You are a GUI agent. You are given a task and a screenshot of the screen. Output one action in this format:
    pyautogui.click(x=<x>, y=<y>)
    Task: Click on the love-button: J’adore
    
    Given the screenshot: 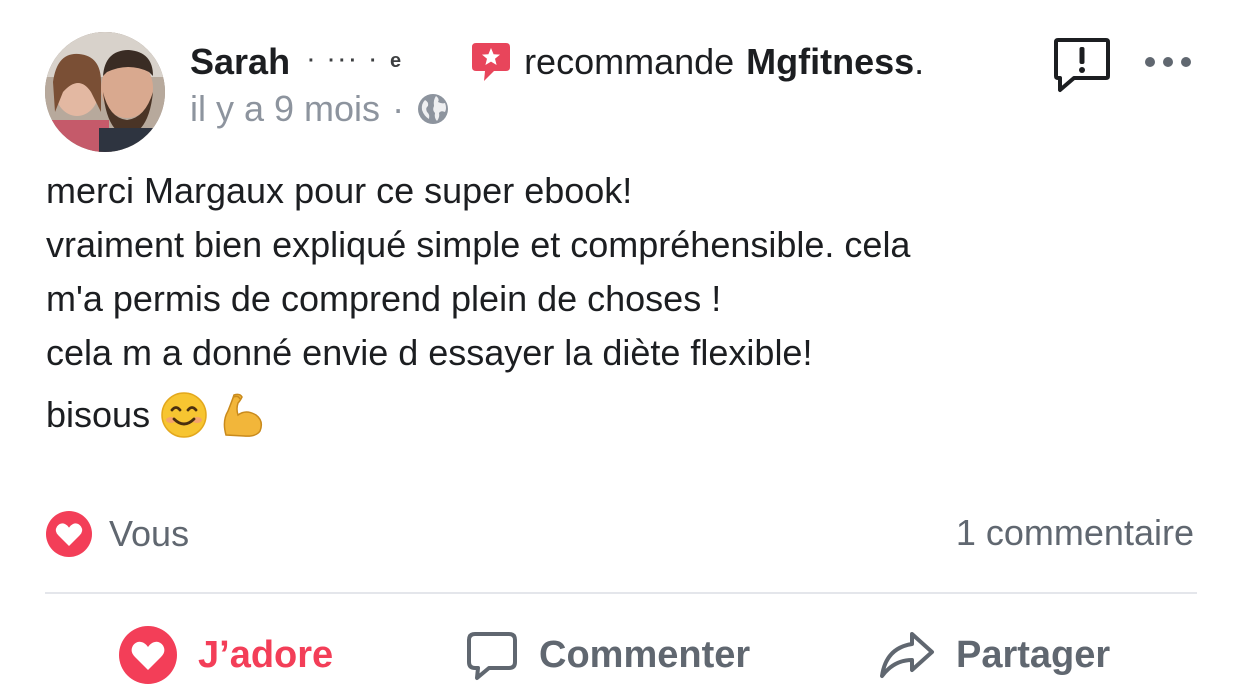 What is the action you would take?
    pyautogui.click(x=225, y=655)
    